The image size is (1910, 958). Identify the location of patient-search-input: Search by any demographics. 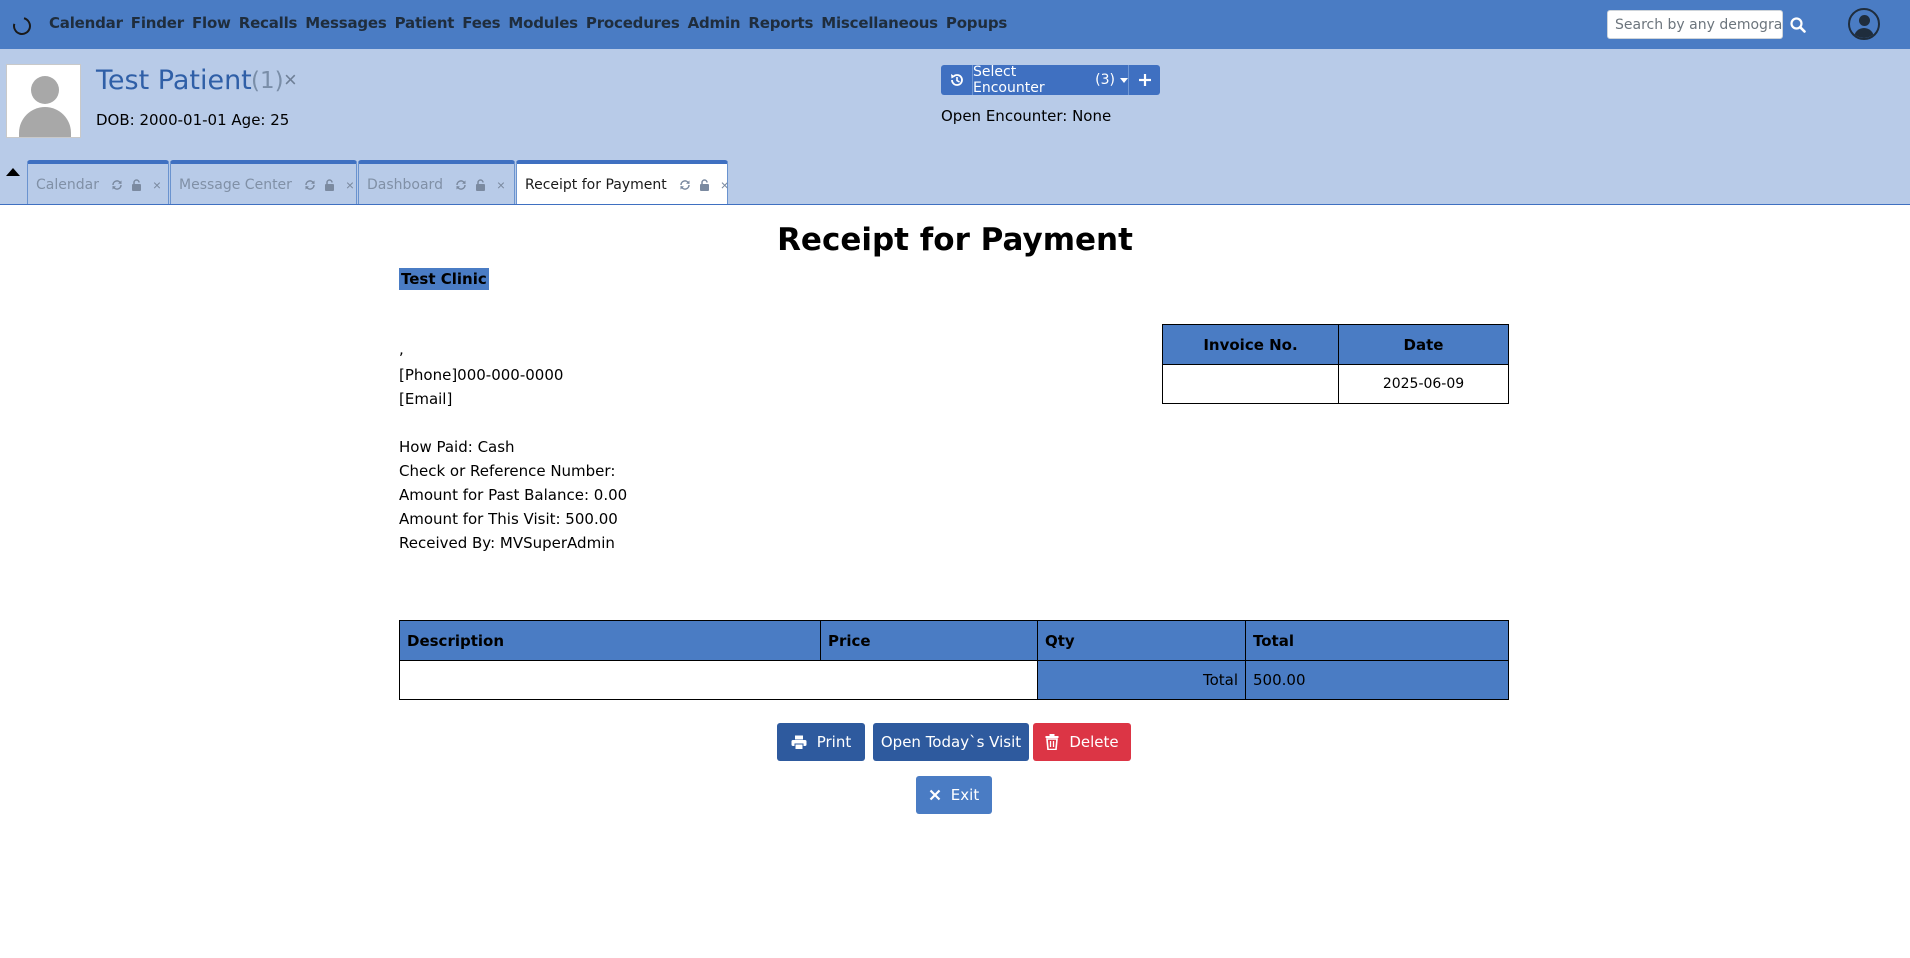
(1695, 24).